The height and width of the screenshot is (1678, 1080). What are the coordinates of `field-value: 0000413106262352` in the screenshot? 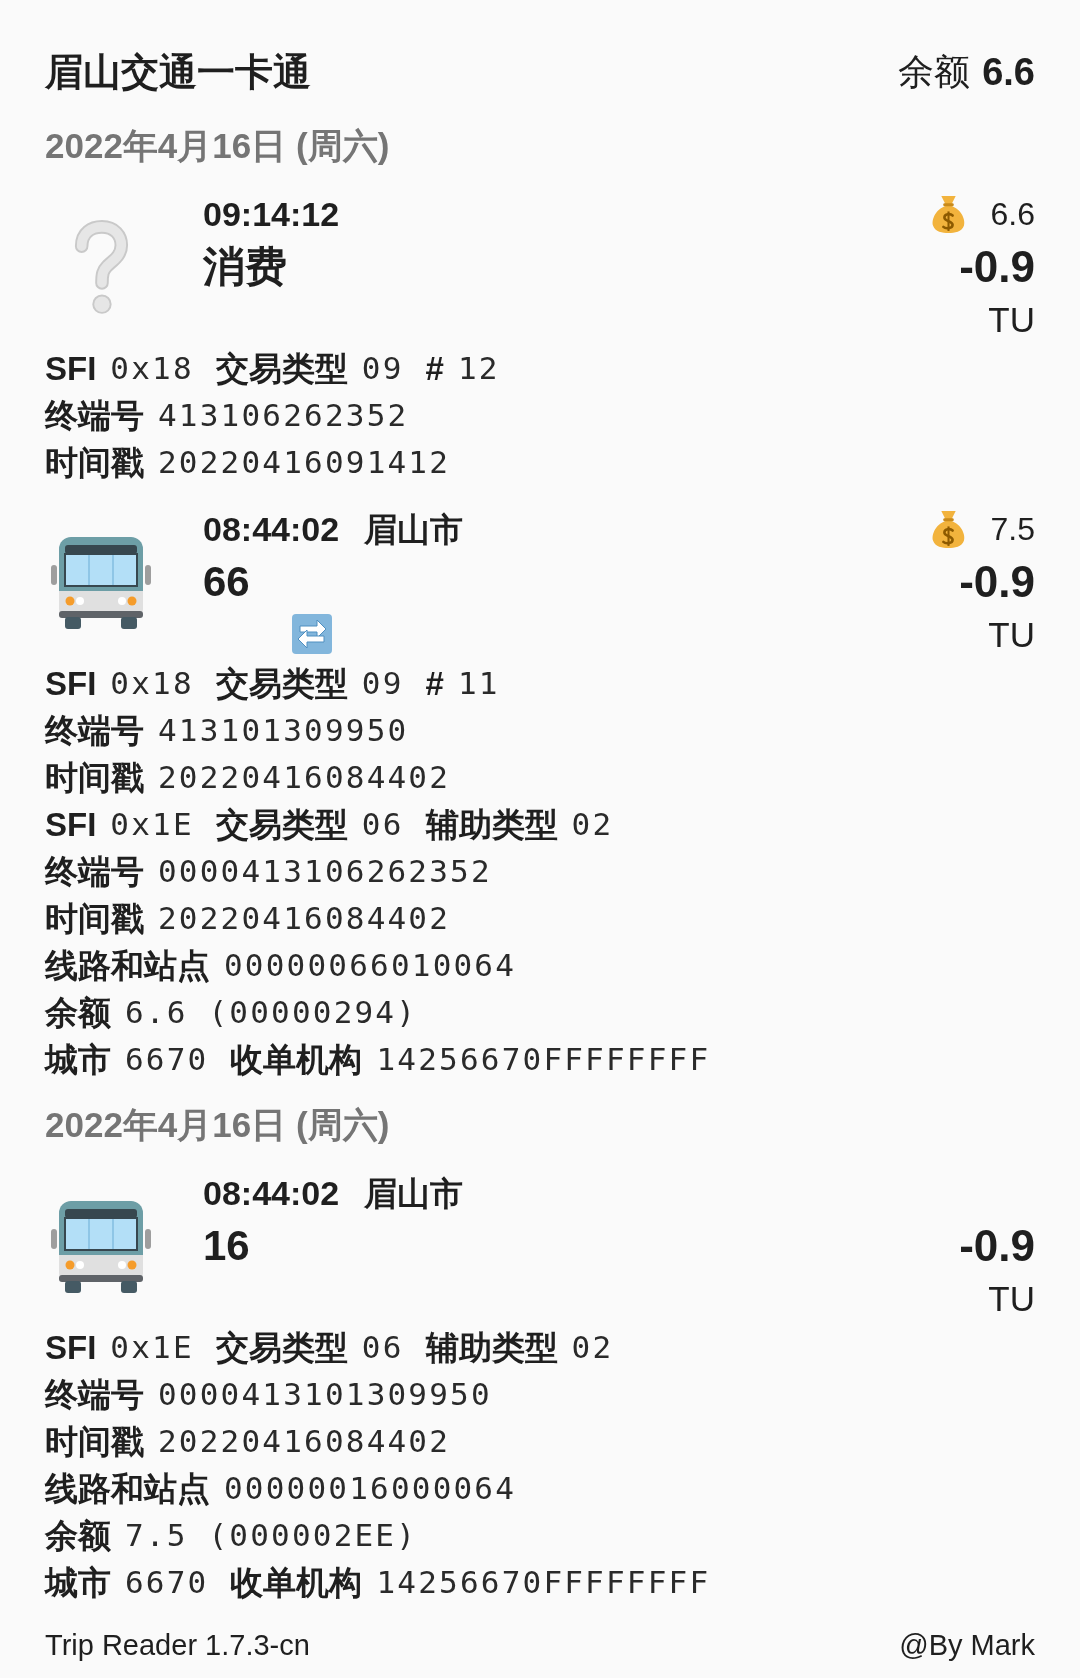 It's located at (325, 871).